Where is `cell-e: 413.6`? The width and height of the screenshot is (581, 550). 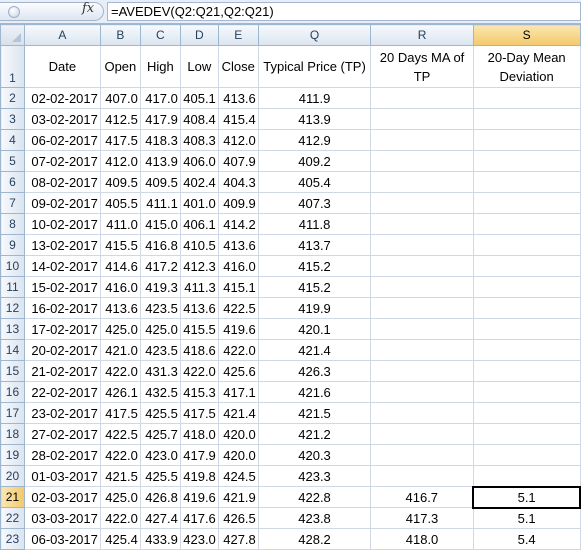 cell-e: 413.6 is located at coordinates (238, 245).